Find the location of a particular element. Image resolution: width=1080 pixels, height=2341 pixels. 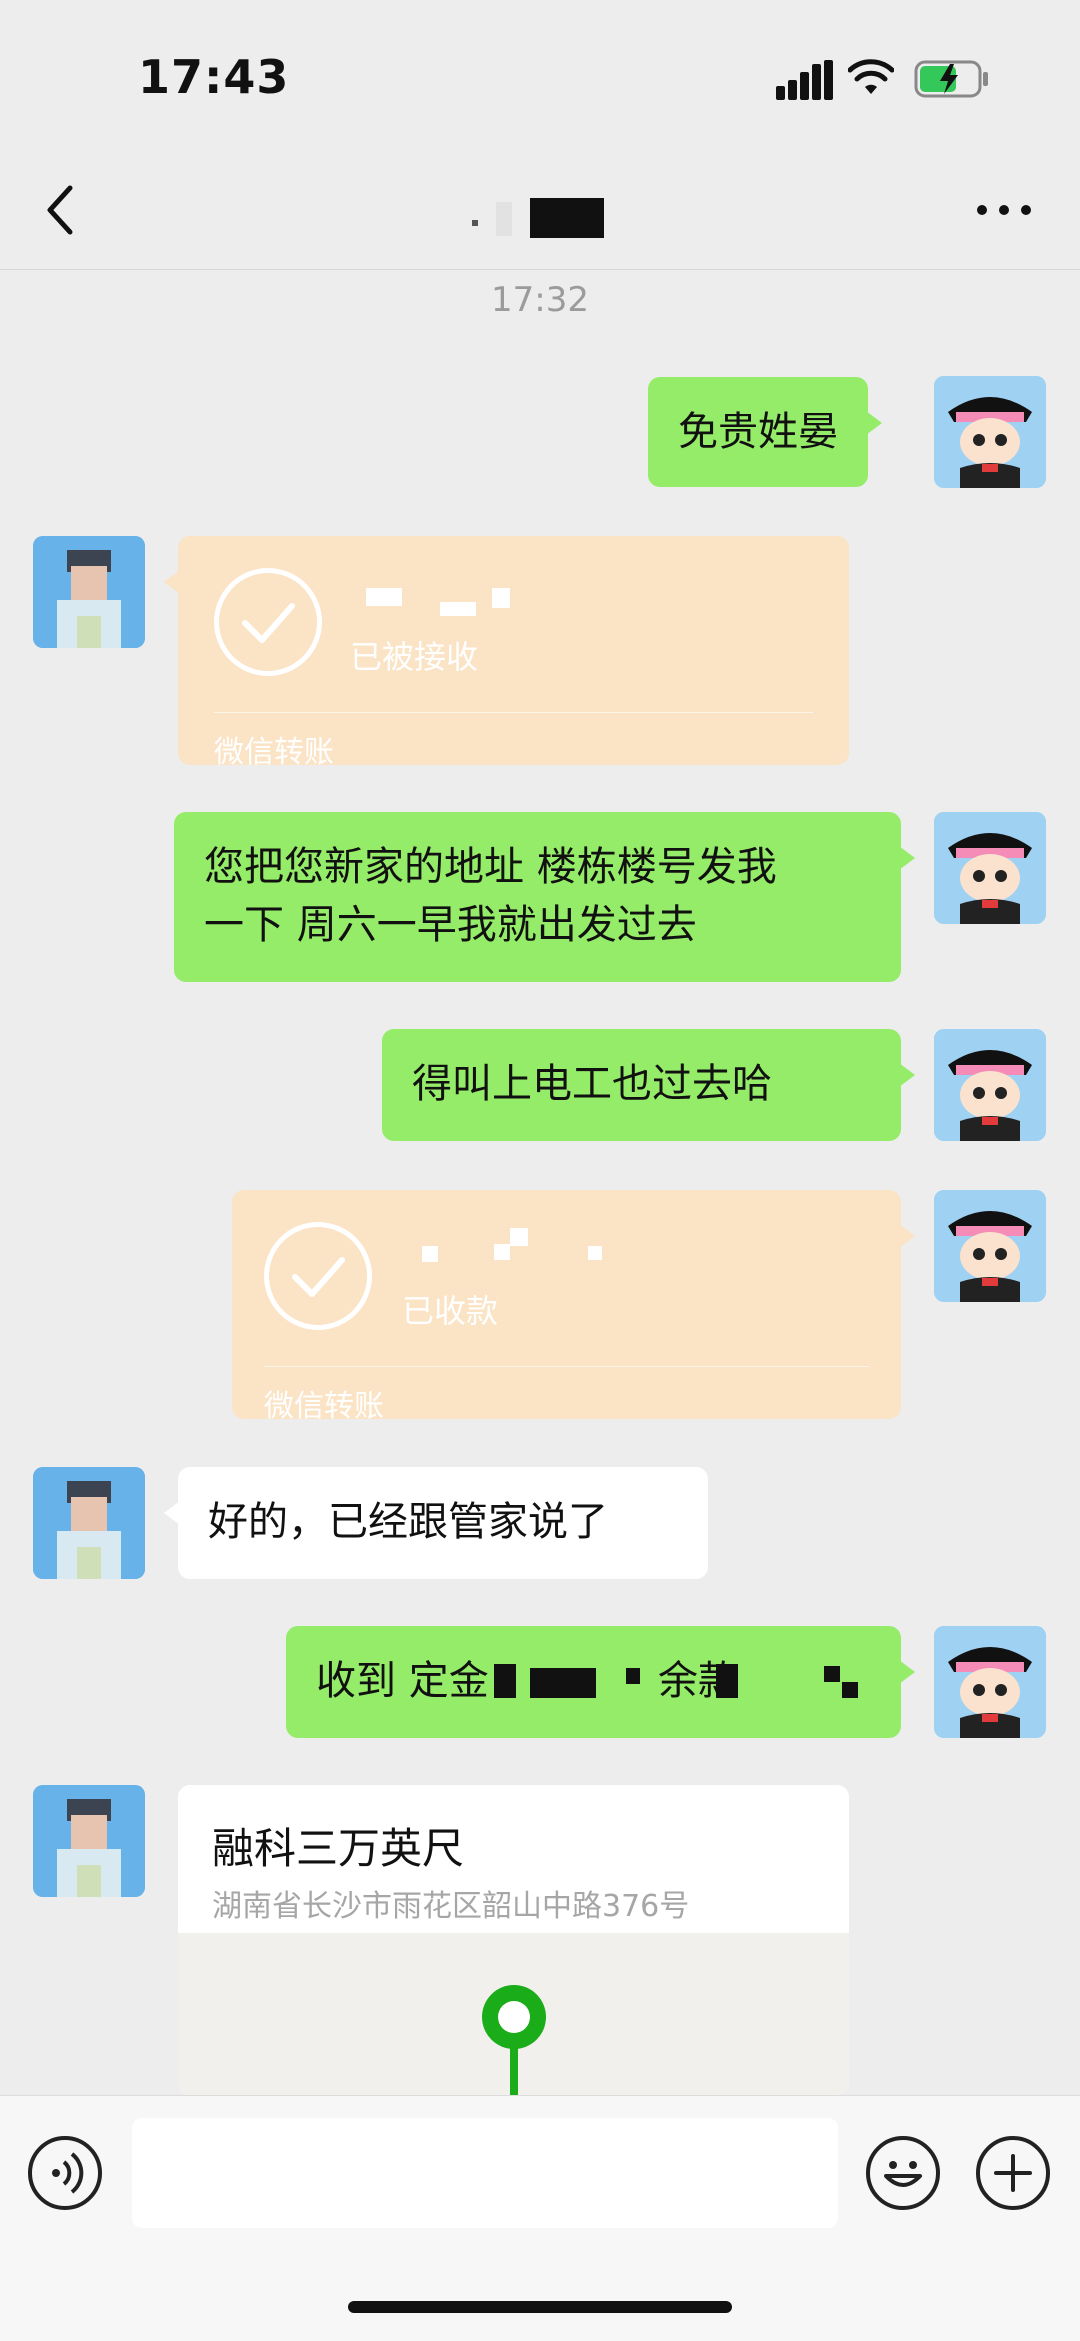

signal-icon is located at coordinates (804, 80).